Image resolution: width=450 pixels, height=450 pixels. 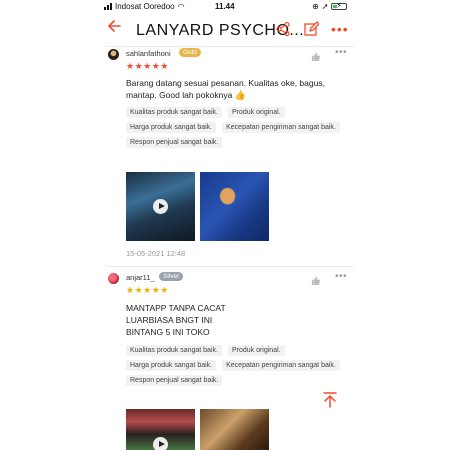 I want to click on share-icon, so click(x=283, y=31).